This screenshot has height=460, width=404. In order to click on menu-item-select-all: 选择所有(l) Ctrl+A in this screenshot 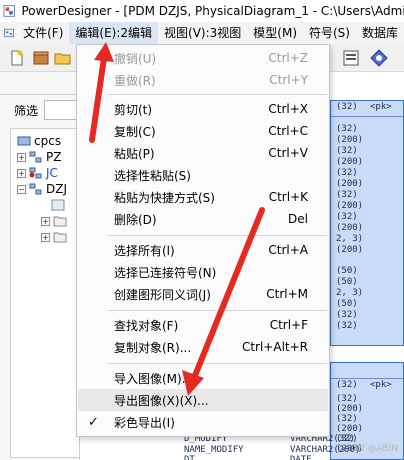, I will do `click(203, 250)`.